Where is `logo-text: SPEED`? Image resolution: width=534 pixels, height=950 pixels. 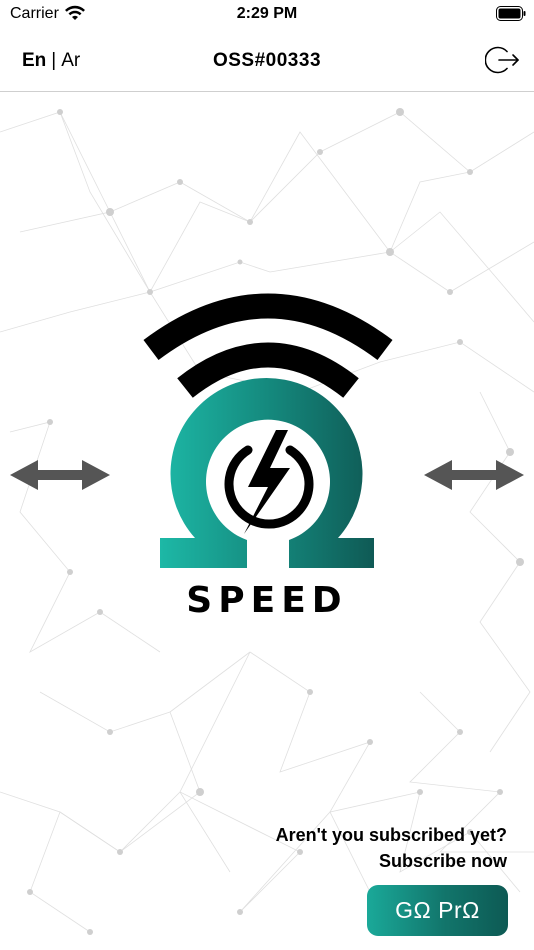
logo-text: SPEED is located at coordinates (266, 600).